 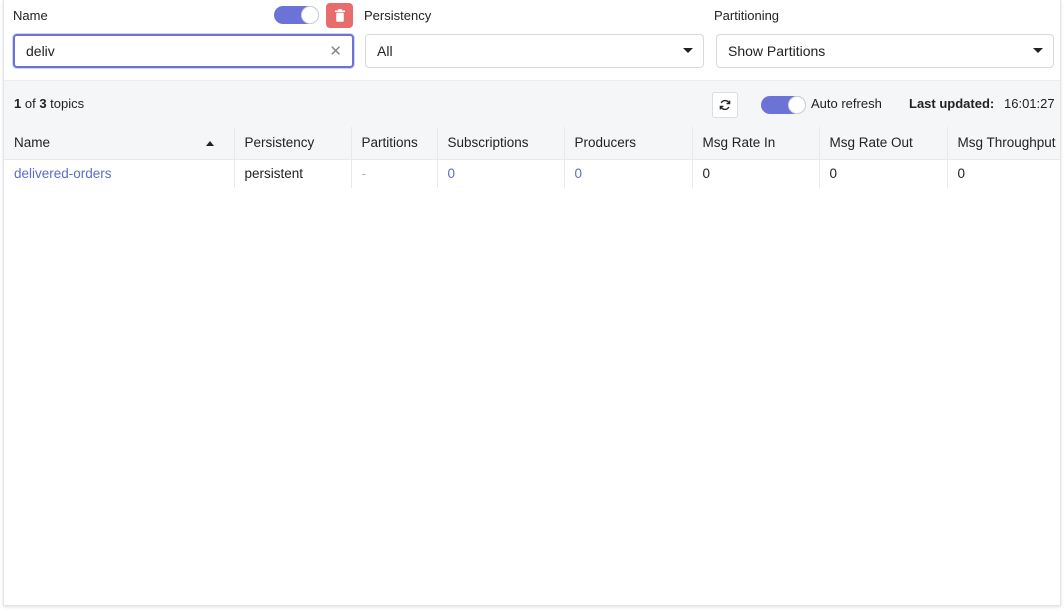 What do you see at coordinates (335, 51) in the screenshot?
I see `close-icon: ✕` at bounding box center [335, 51].